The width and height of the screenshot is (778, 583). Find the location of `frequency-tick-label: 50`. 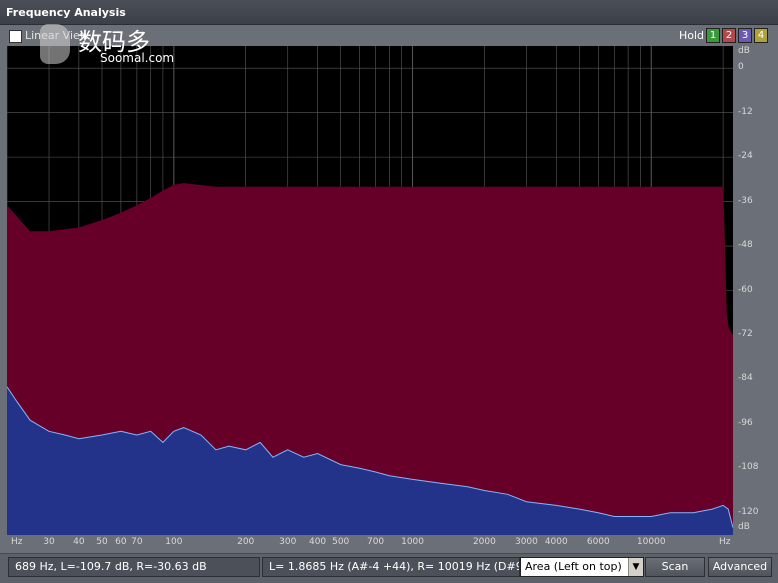

frequency-tick-label: 50 is located at coordinates (102, 542).